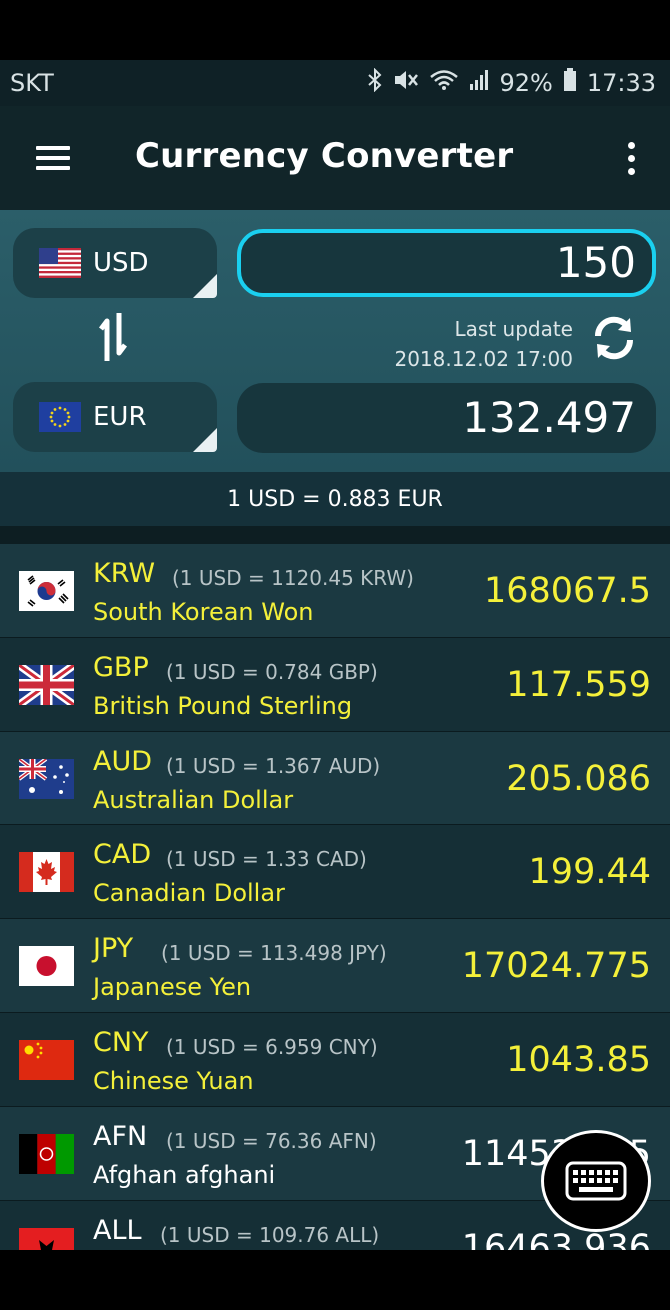 The height and width of the screenshot is (1310, 670). What do you see at coordinates (570, 83) in the screenshot?
I see `battery-icon` at bounding box center [570, 83].